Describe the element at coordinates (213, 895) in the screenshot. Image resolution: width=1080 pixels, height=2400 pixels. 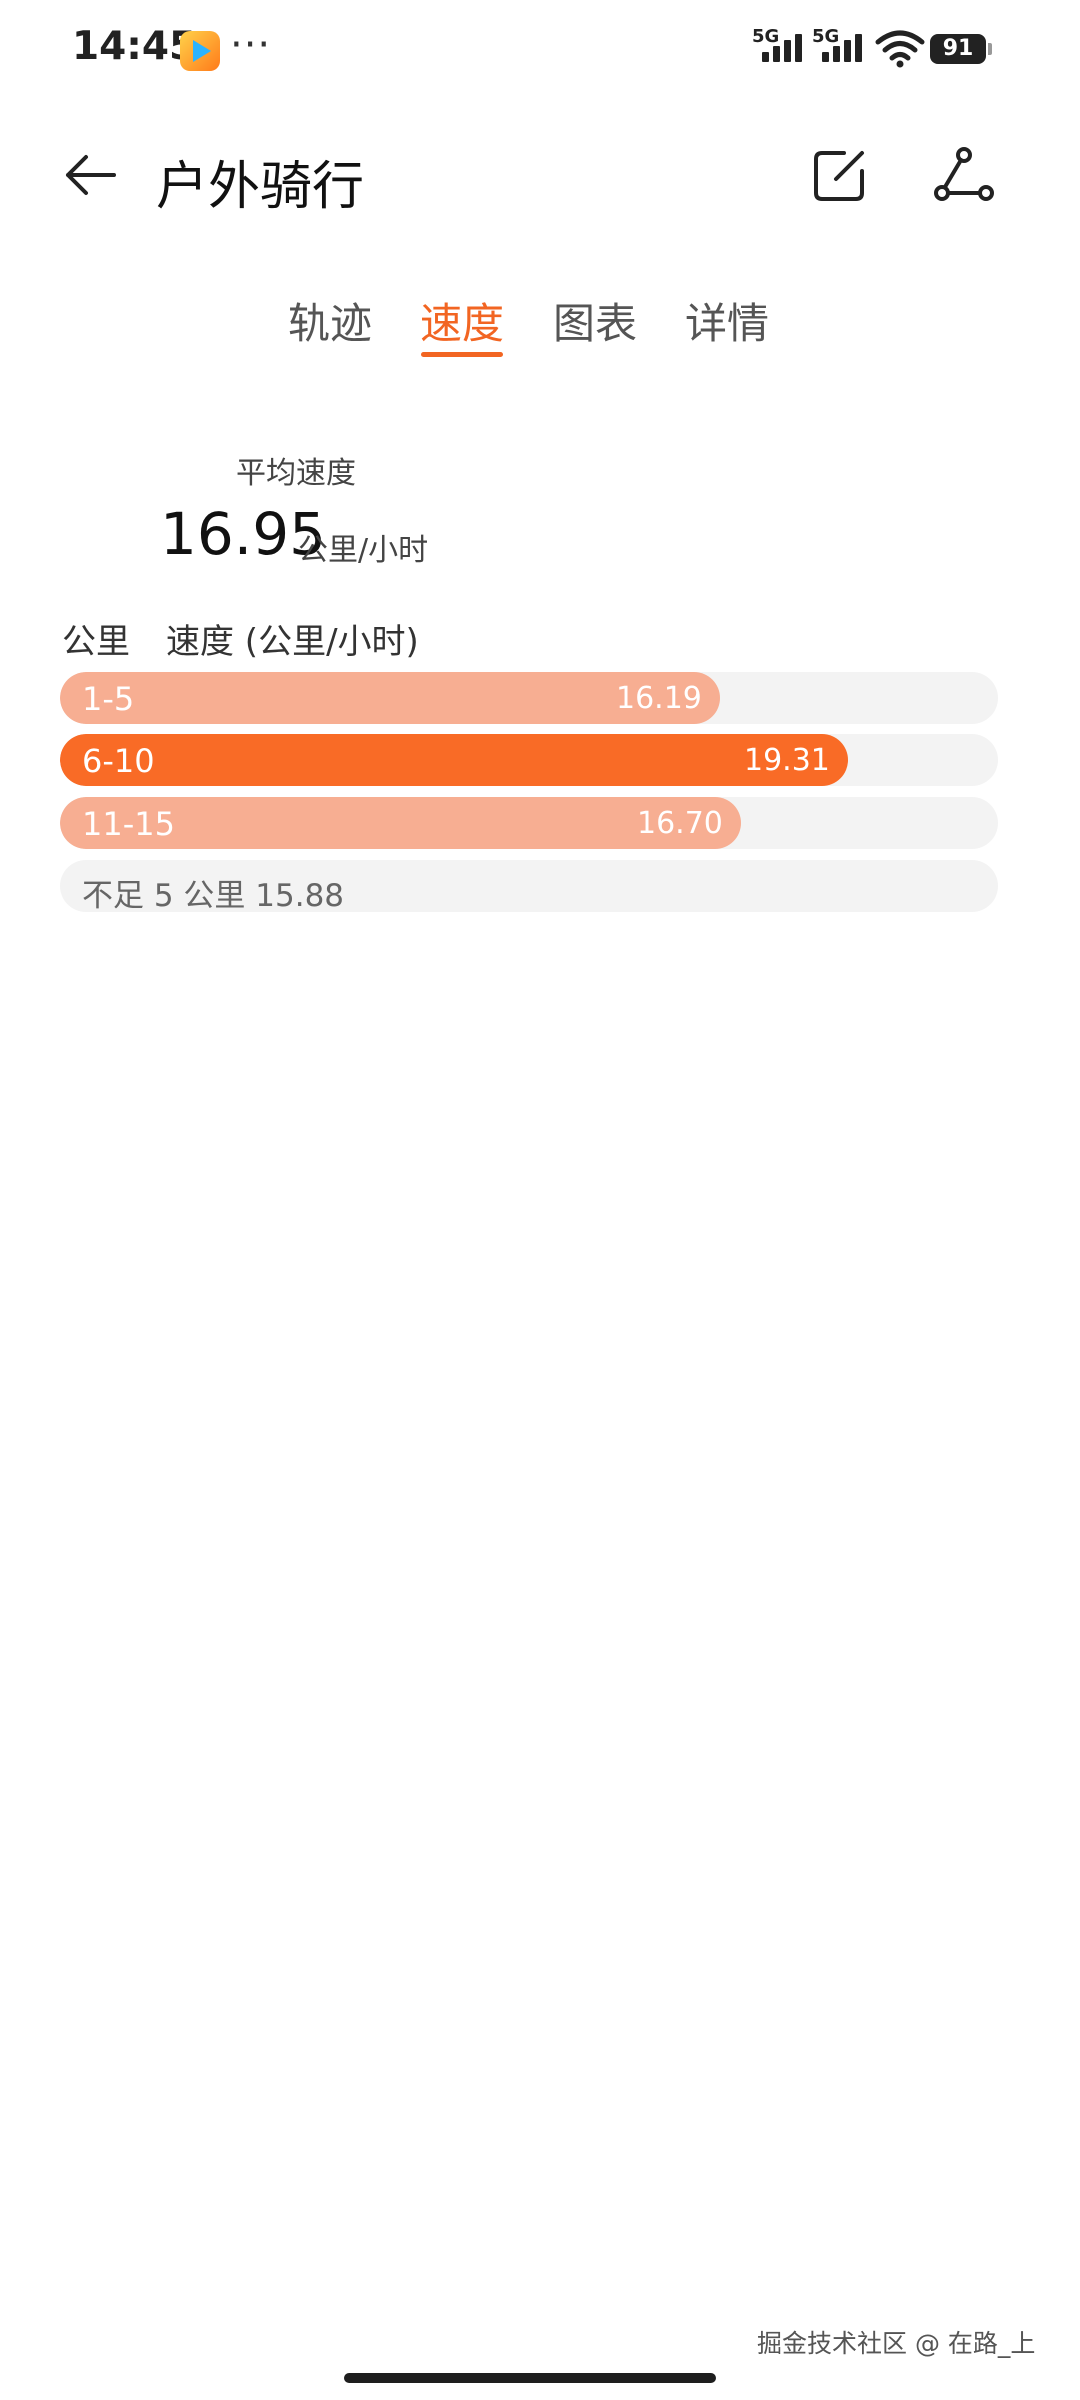
I see `chart-footer-label: 不足 5 公里 15.88` at that location.